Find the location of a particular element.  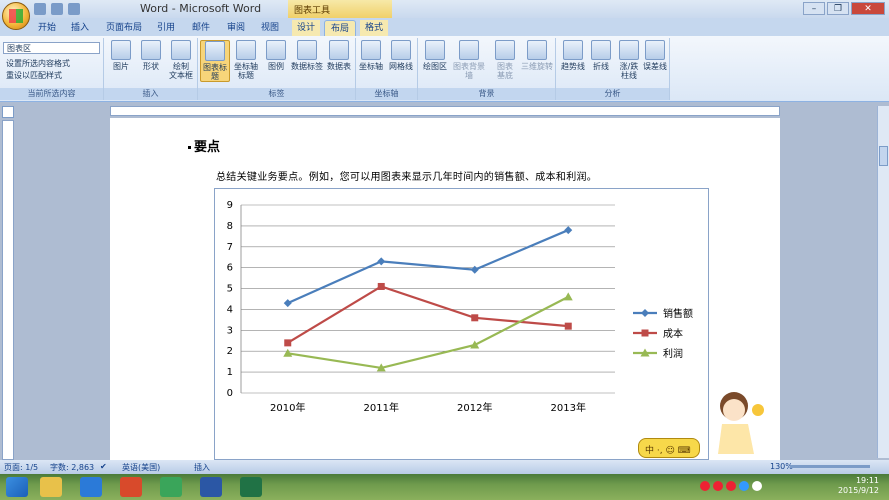

spellcheck-icon: ✔ is located at coordinates (103, 466).